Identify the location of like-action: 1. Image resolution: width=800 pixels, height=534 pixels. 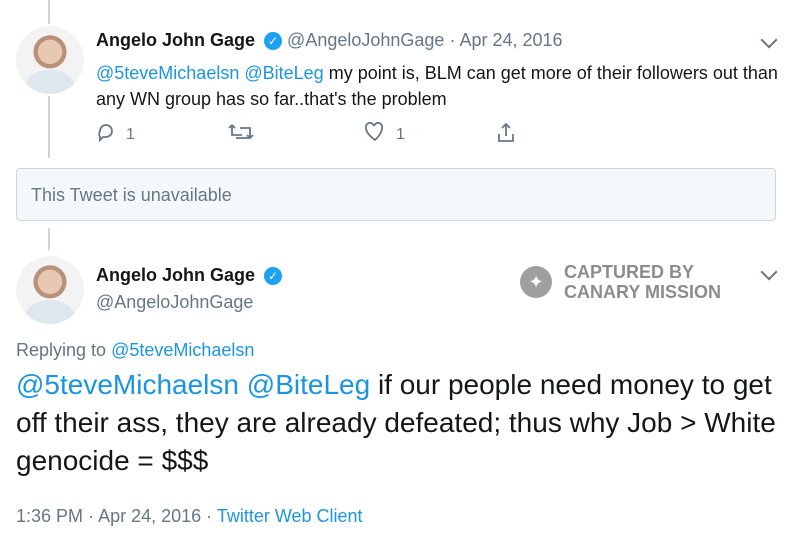
(384, 134).